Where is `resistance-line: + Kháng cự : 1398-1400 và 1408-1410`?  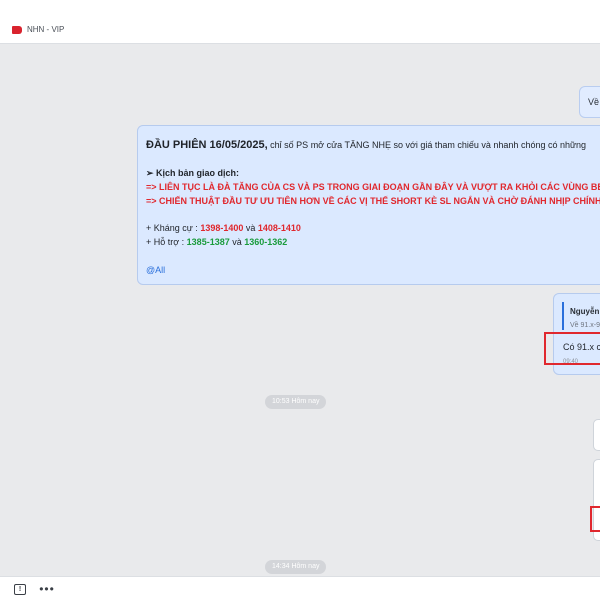 resistance-line: + Kháng cự : 1398-1400 và 1408-1410 is located at coordinates (223, 228).